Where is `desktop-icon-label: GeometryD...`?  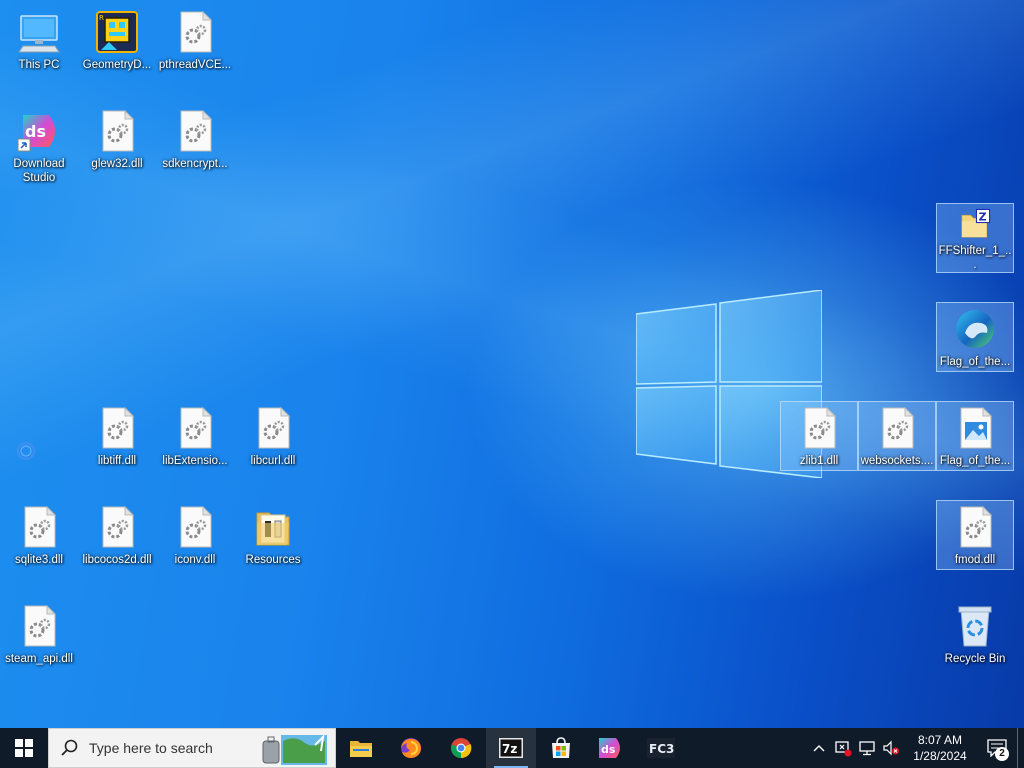
desktop-icon-label: GeometryD... is located at coordinates (117, 65).